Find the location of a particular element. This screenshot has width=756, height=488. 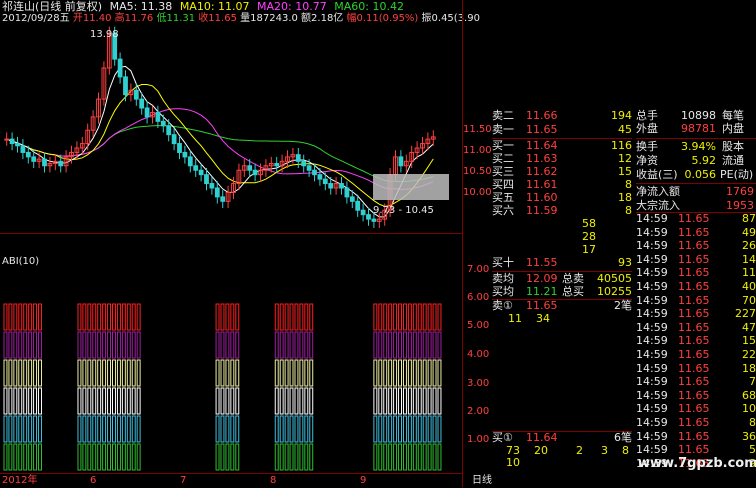

abi-tick: 1.00 is located at coordinates (478, 439).